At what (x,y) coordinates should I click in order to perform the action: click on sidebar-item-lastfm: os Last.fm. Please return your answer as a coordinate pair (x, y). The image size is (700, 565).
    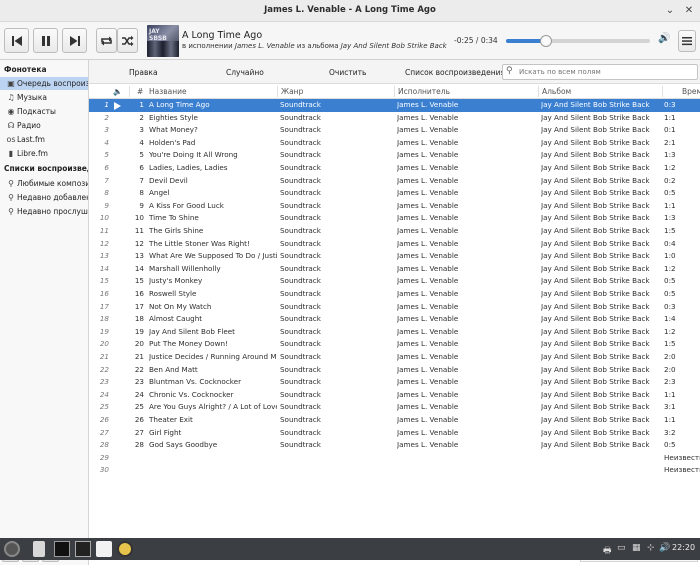
    Looking at the image, I should click on (44, 139).